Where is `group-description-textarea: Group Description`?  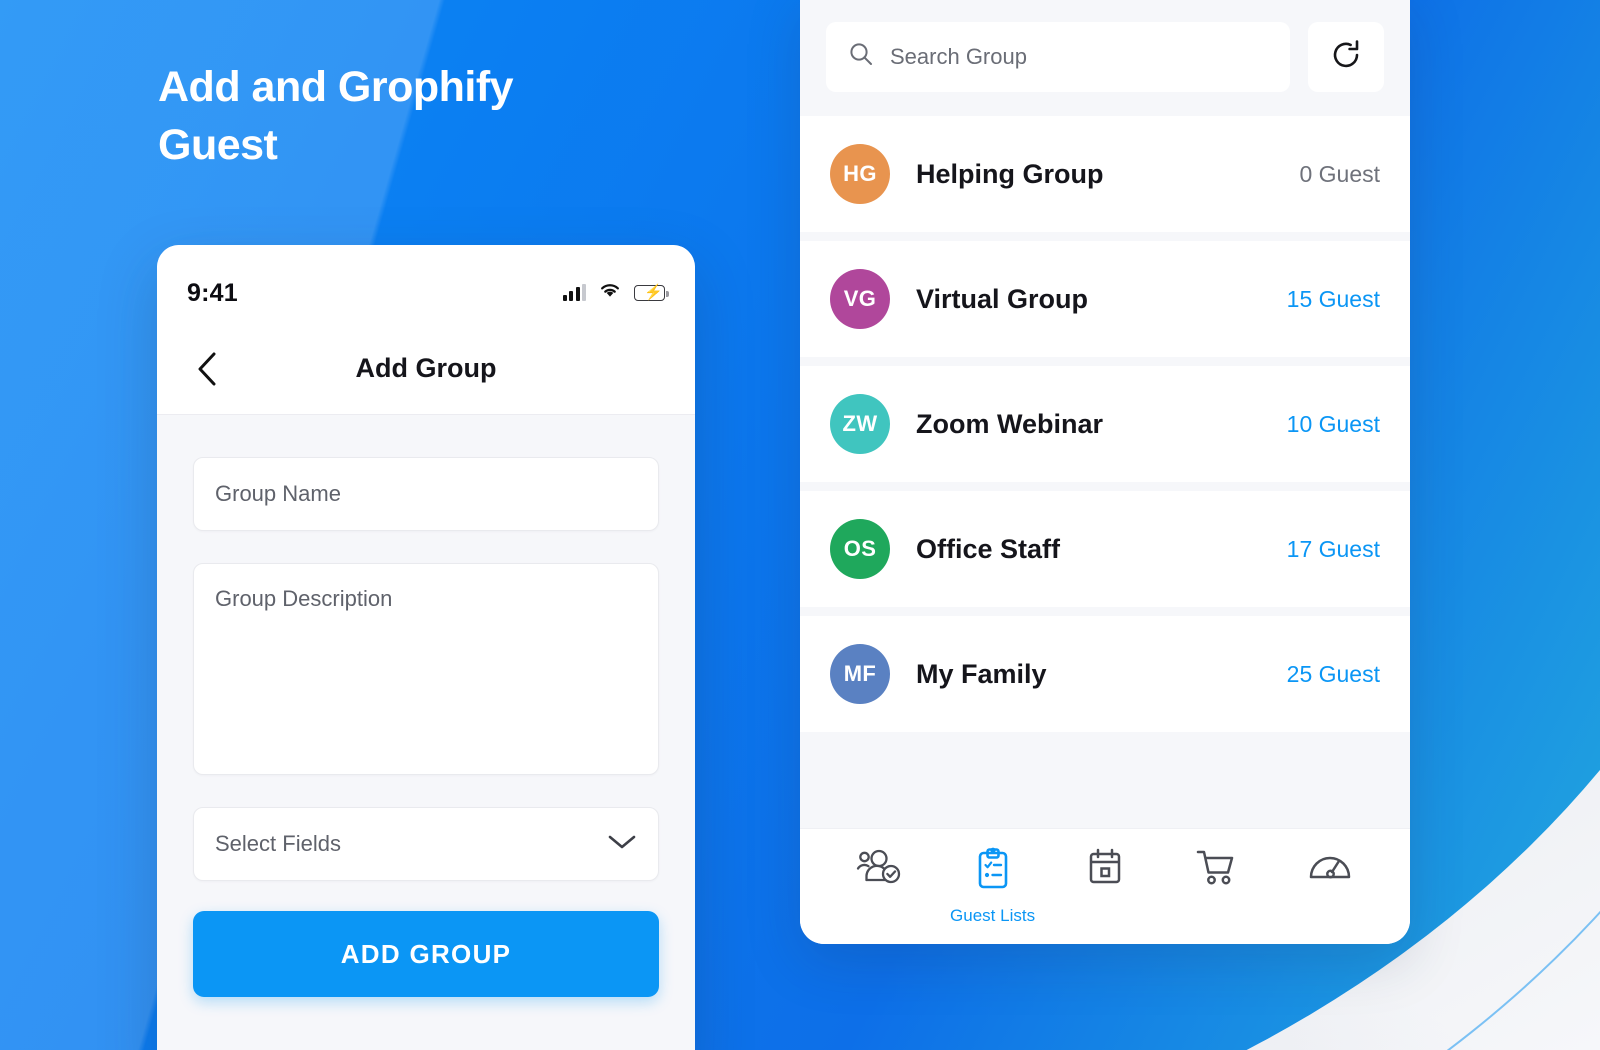
group-description-textarea: Group Description is located at coordinates (426, 669).